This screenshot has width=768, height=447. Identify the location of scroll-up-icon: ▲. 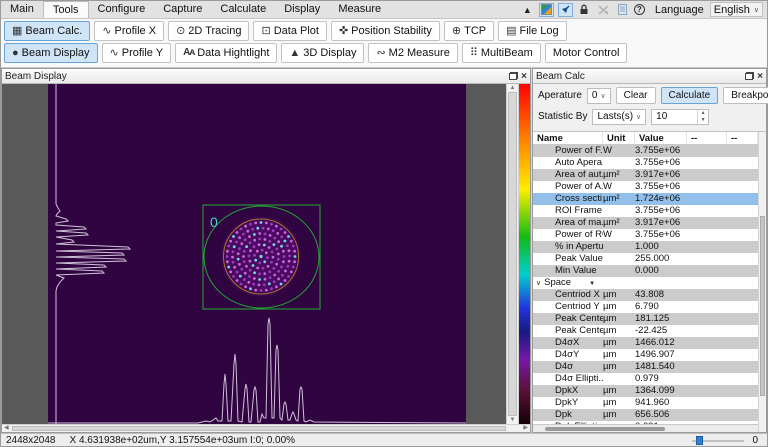
(512, 88).